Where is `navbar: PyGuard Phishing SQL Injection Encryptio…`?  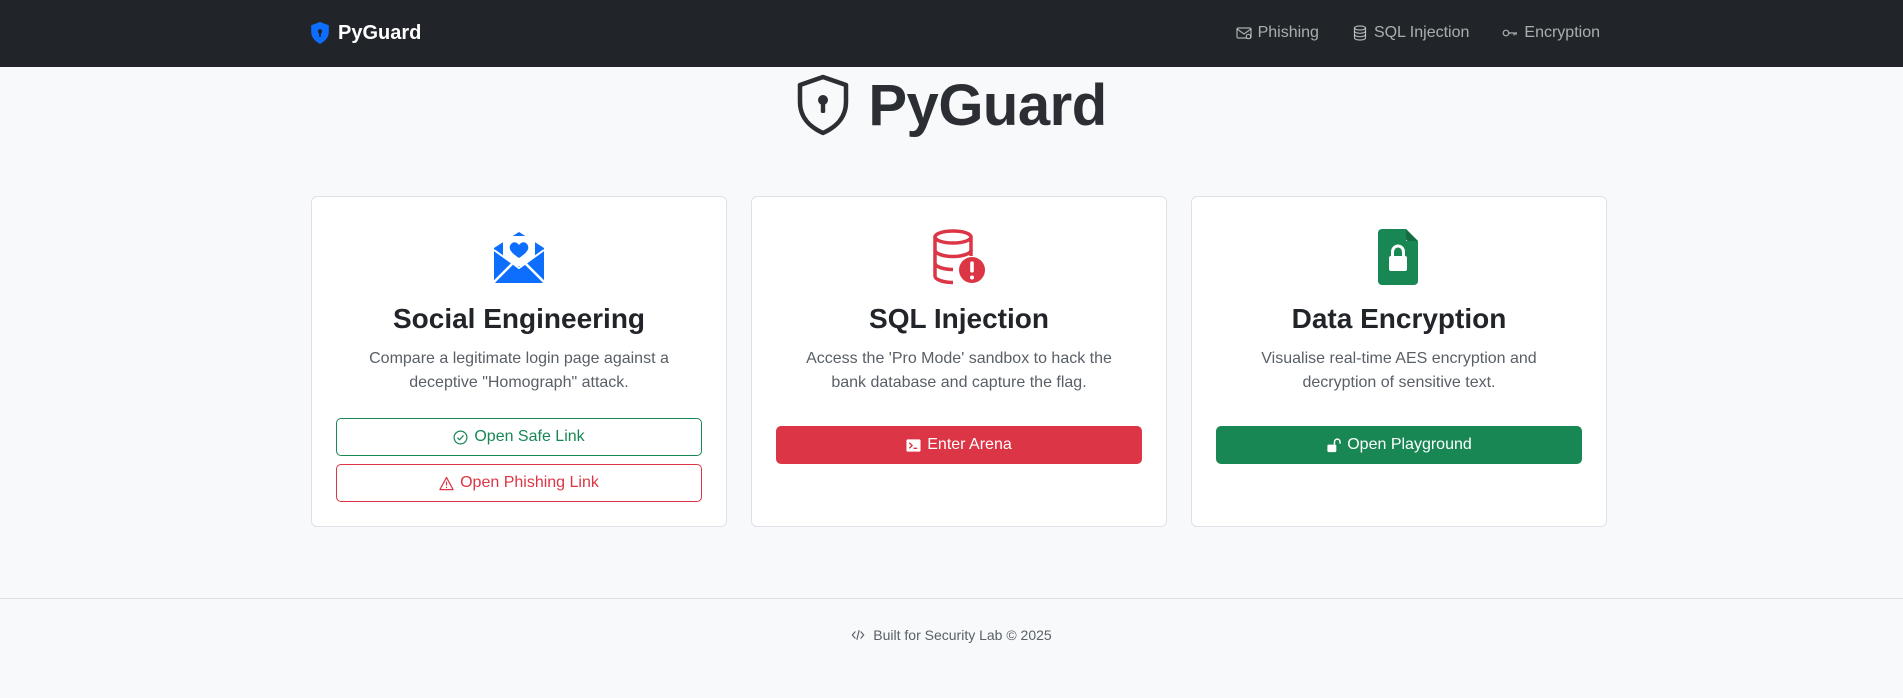 navbar: PyGuard Phishing SQL Injection Encryptio… is located at coordinates (951, 33).